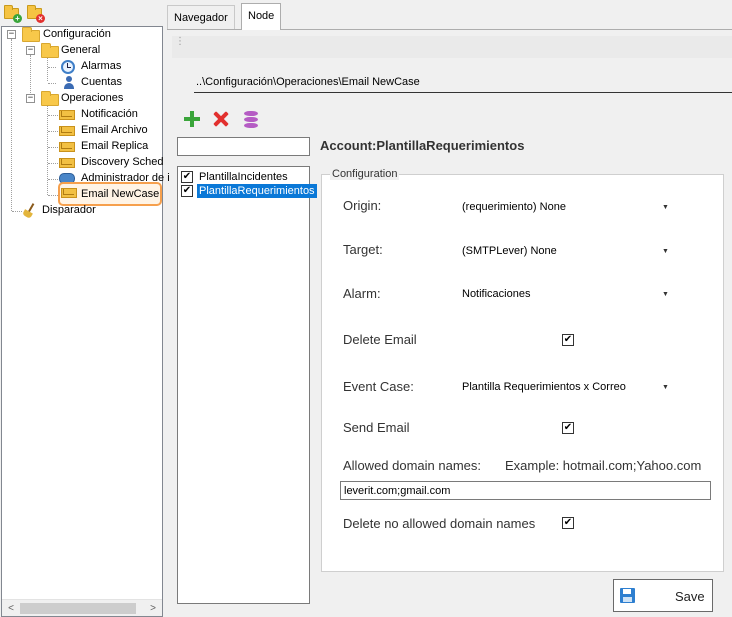  What do you see at coordinates (566, 252) in the screenshot?
I see `target-select: (SMTPLever) None ▼` at bounding box center [566, 252].